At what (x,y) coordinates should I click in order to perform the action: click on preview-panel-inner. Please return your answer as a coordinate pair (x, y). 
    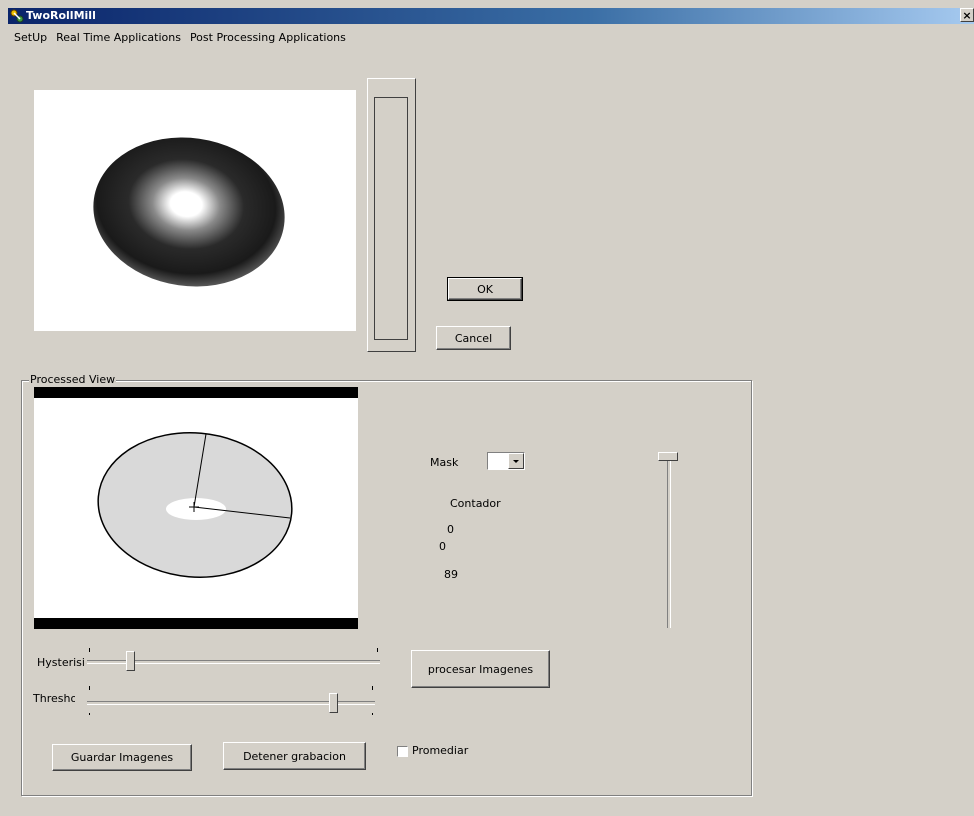
    Looking at the image, I should click on (391, 218).